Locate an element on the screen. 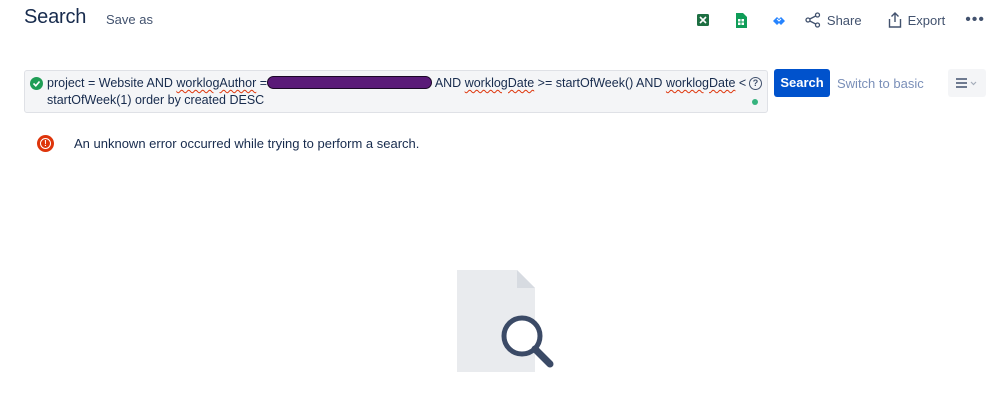 The image size is (999, 410). check-circle-icon is located at coordinates (36, 83).